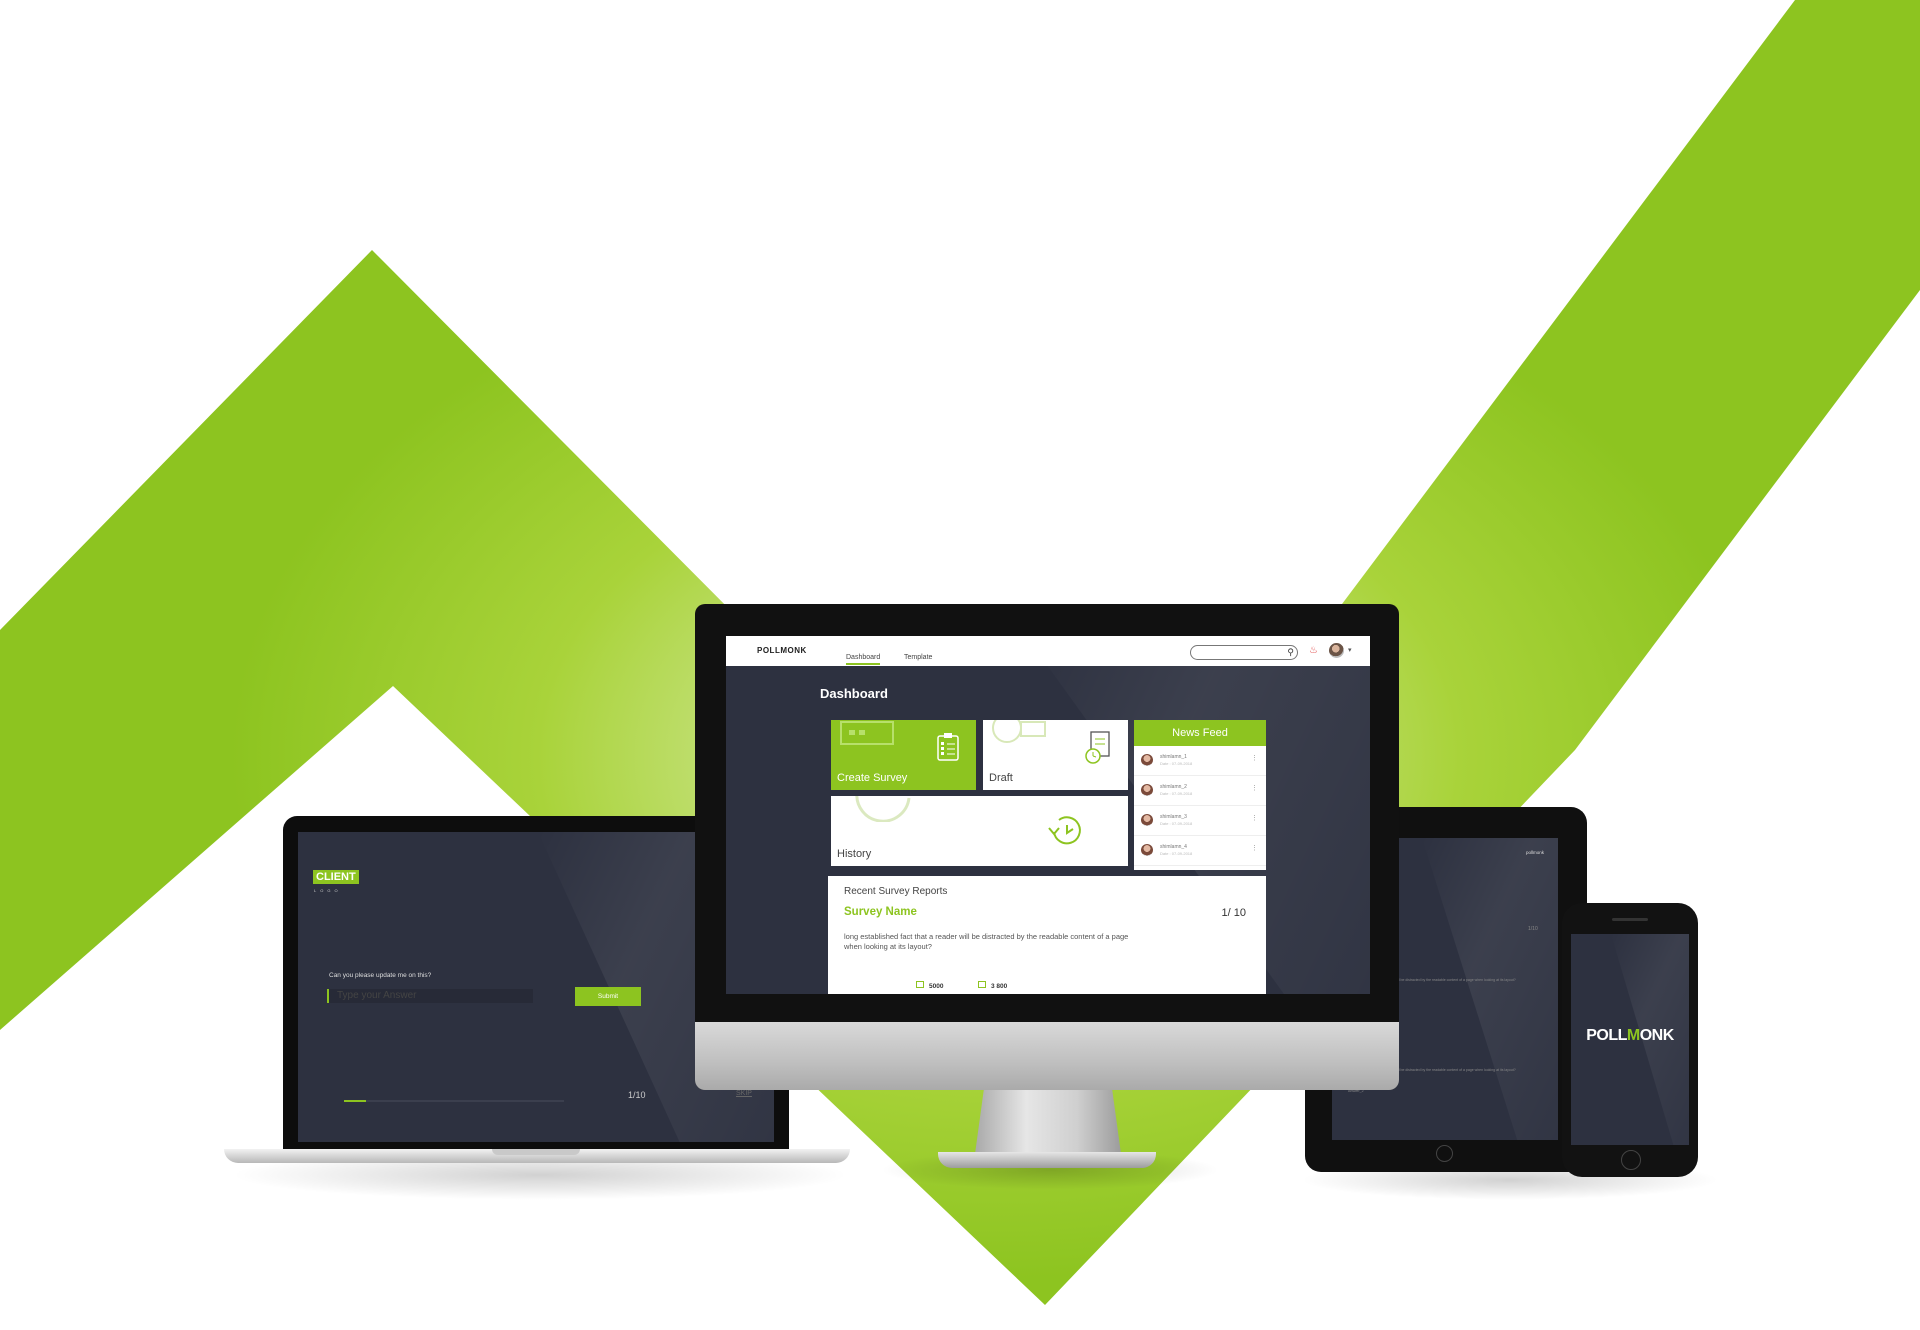 The height and width of the screenshot is (1330, 1920). I want to click on imac-stand, so click(1048, 1122).